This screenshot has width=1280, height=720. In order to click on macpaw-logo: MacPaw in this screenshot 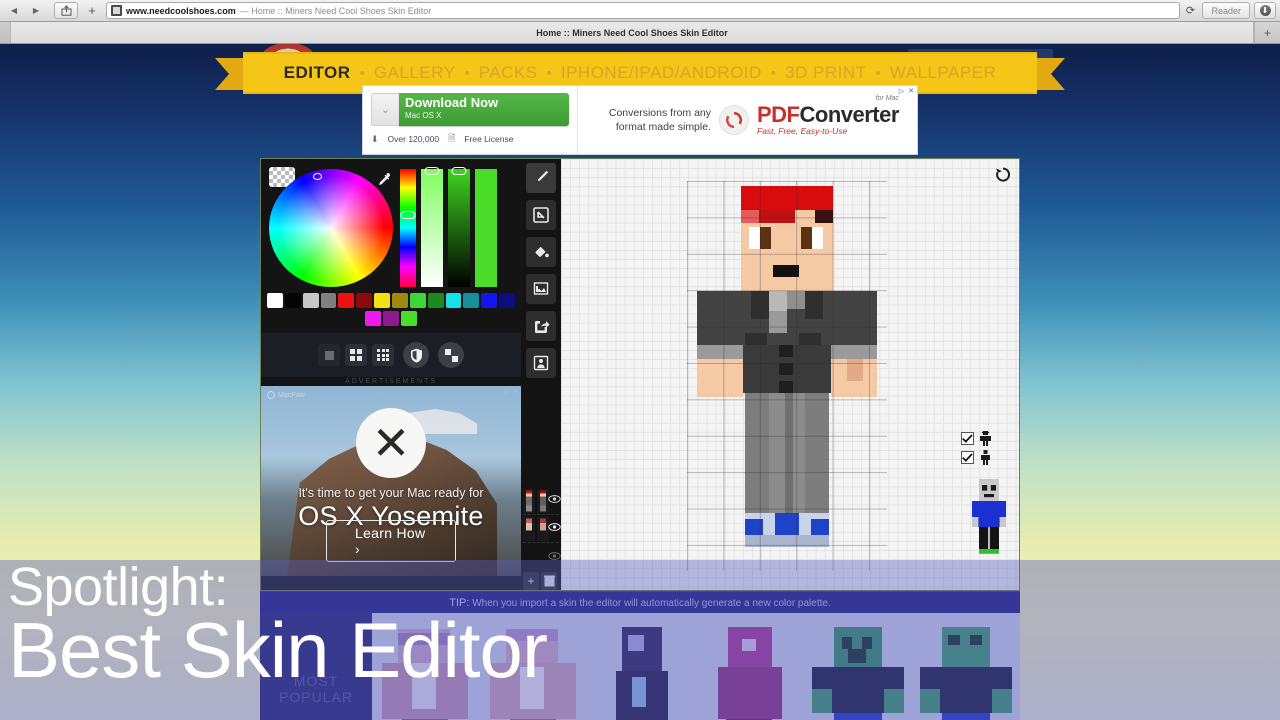, I will do `click(286, 395)`.